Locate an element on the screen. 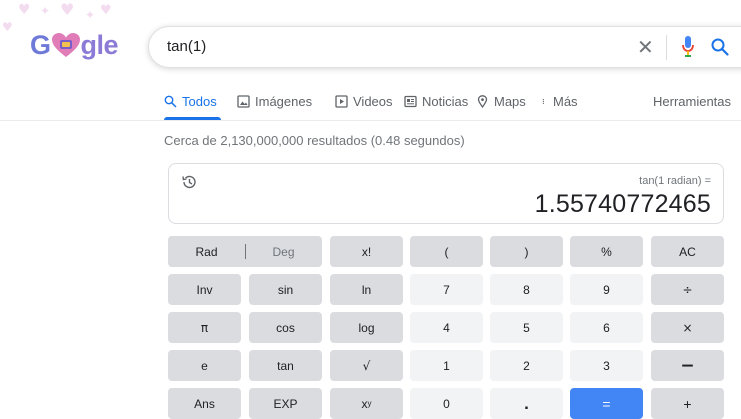 This screenshot has height=419, width=741. inverse-key: Inv is located at coordinates (204, 289).